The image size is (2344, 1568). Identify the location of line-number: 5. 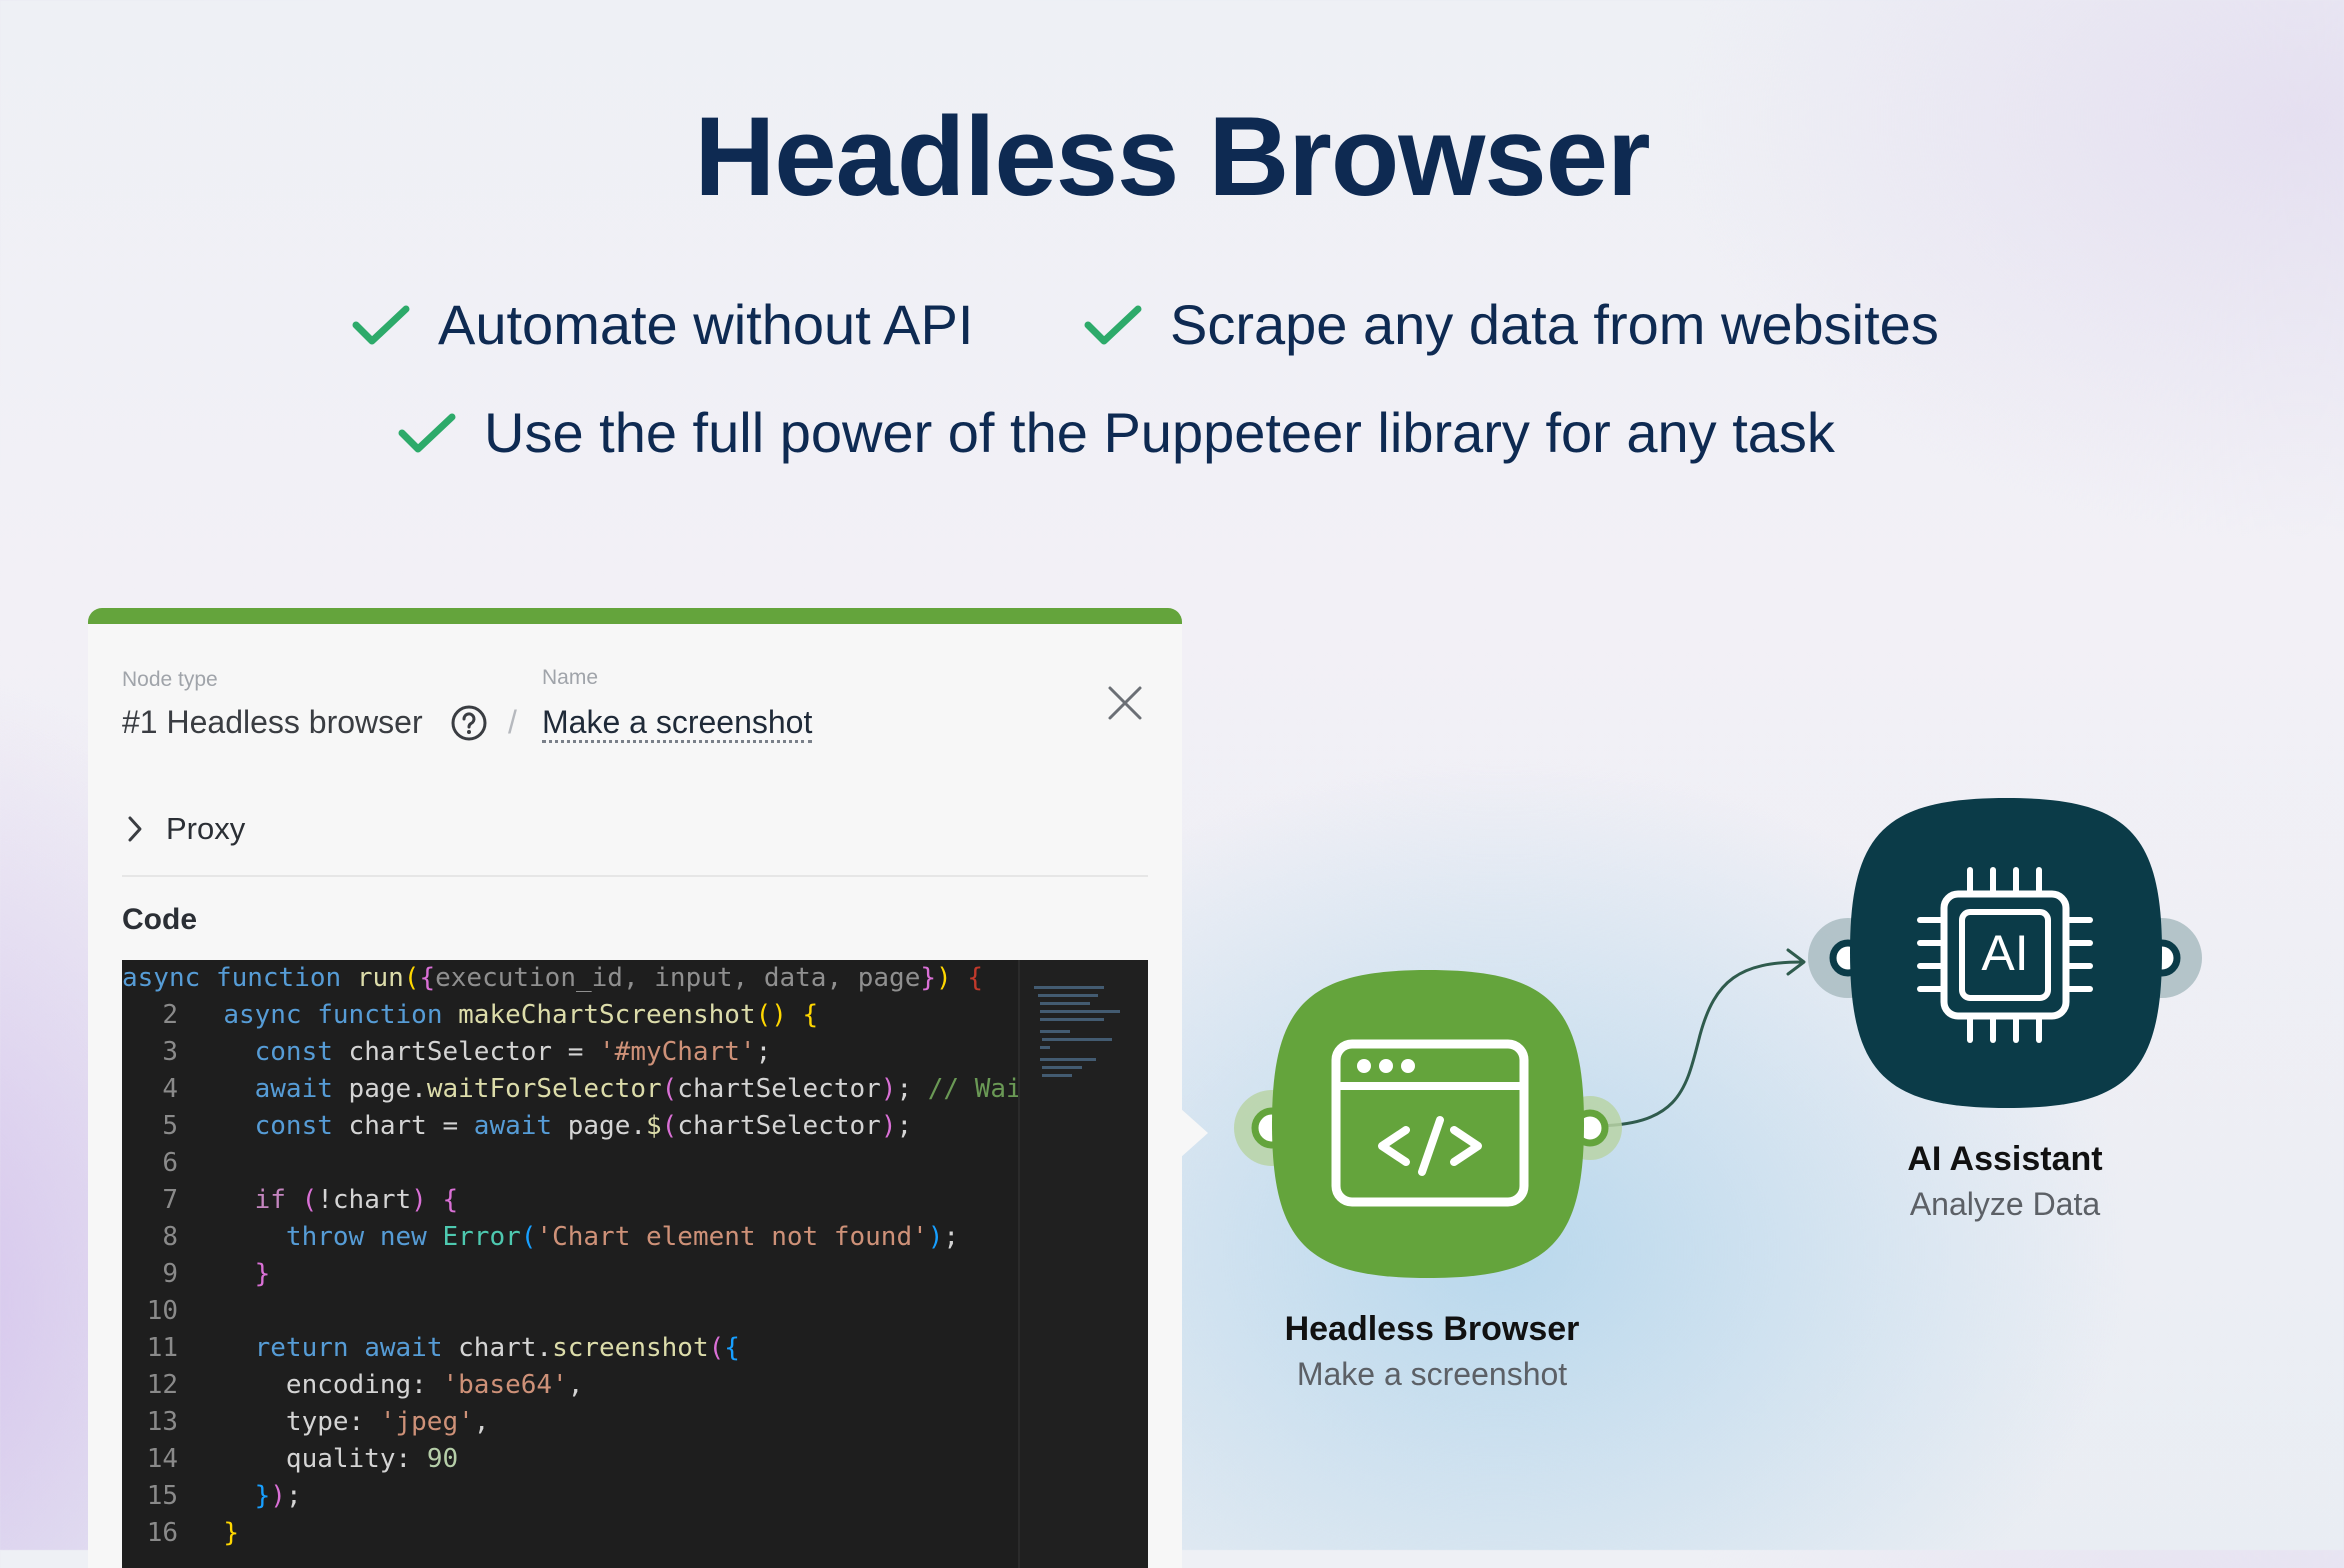
(170, 1126).